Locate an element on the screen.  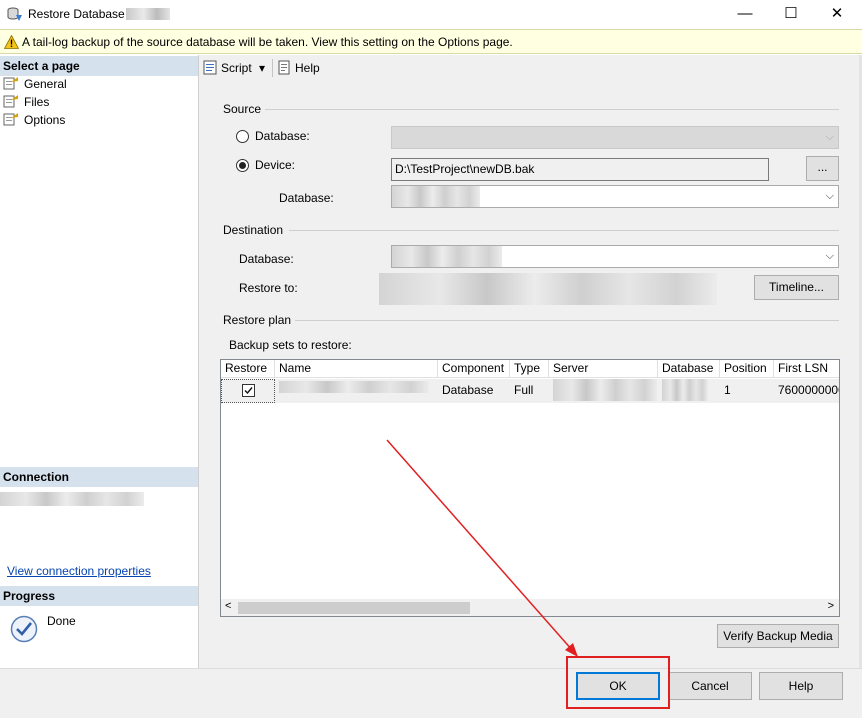
select-page-header: Select a page is located at coordinates (99, 66).